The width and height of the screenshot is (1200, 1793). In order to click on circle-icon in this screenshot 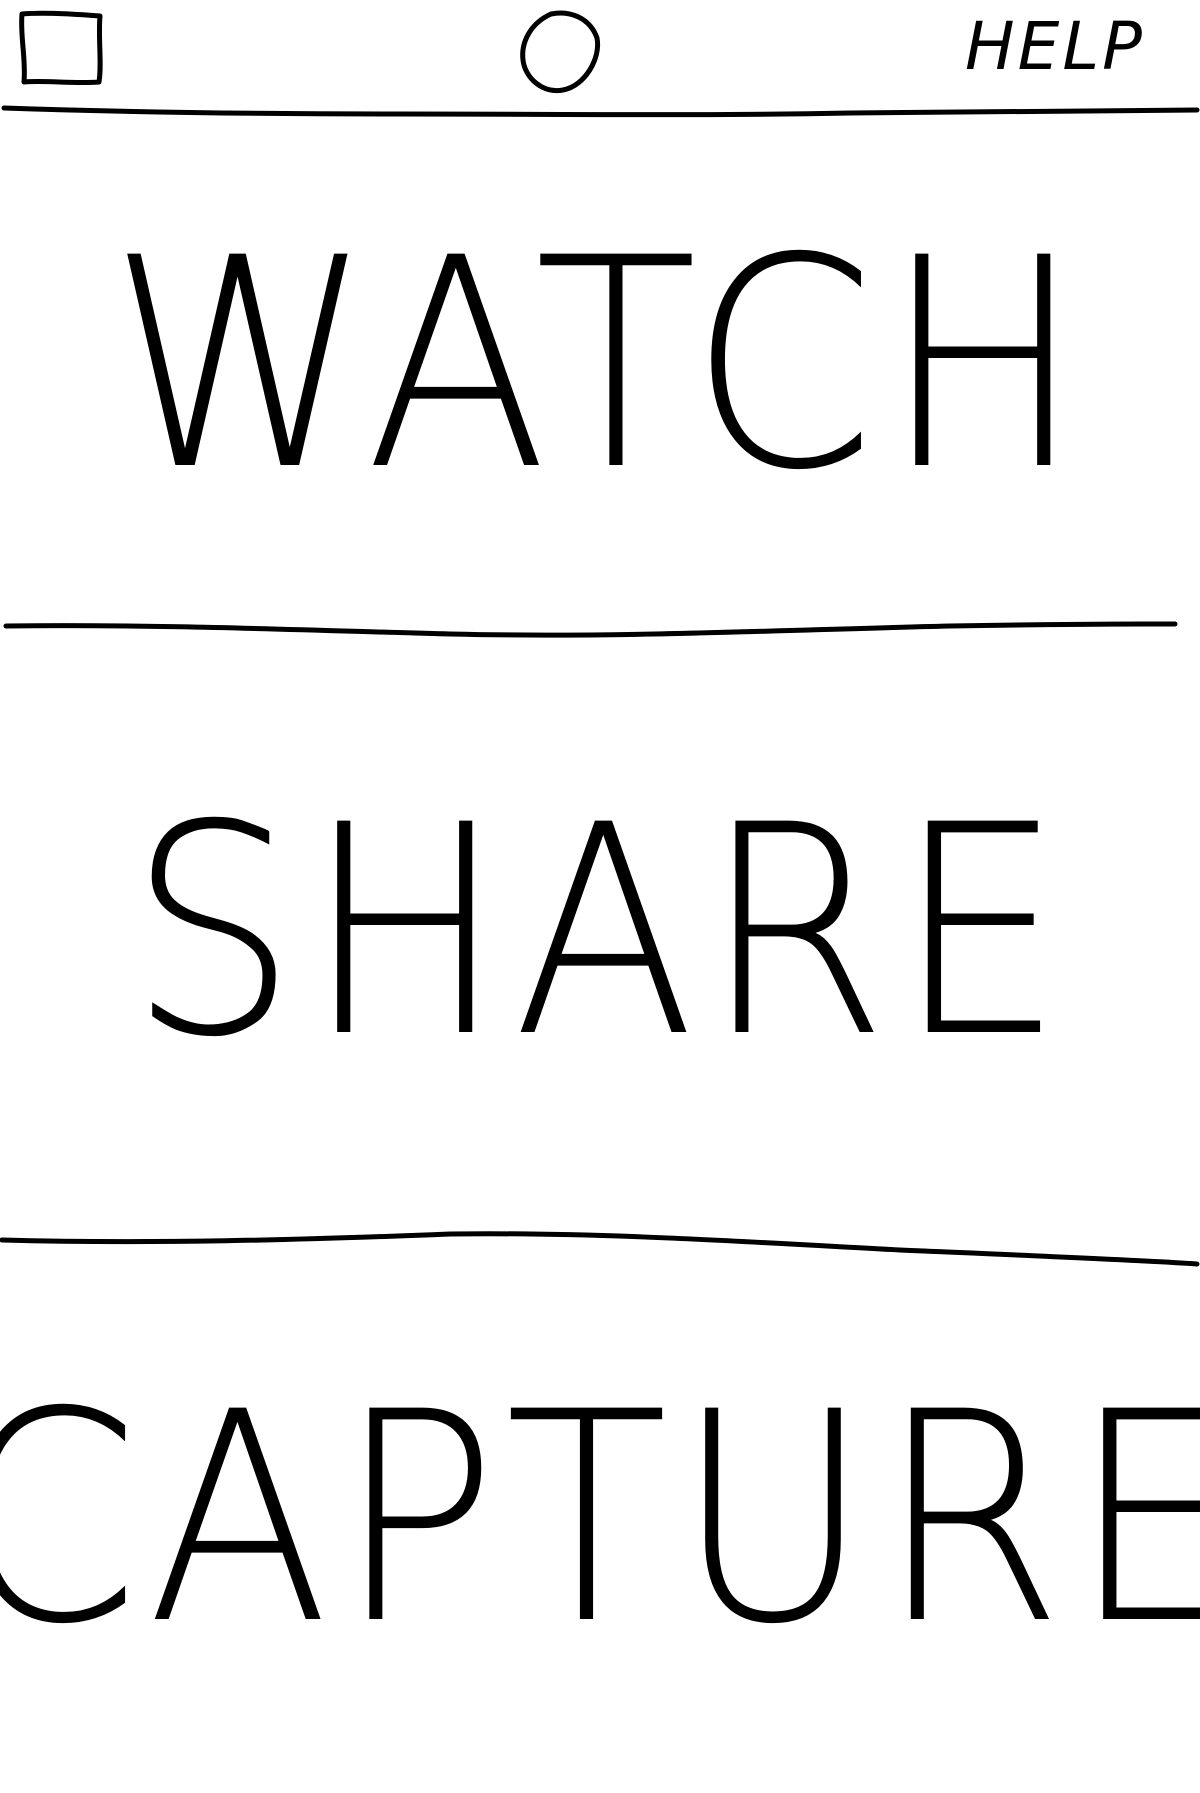, I will do `click(560, 52)`.